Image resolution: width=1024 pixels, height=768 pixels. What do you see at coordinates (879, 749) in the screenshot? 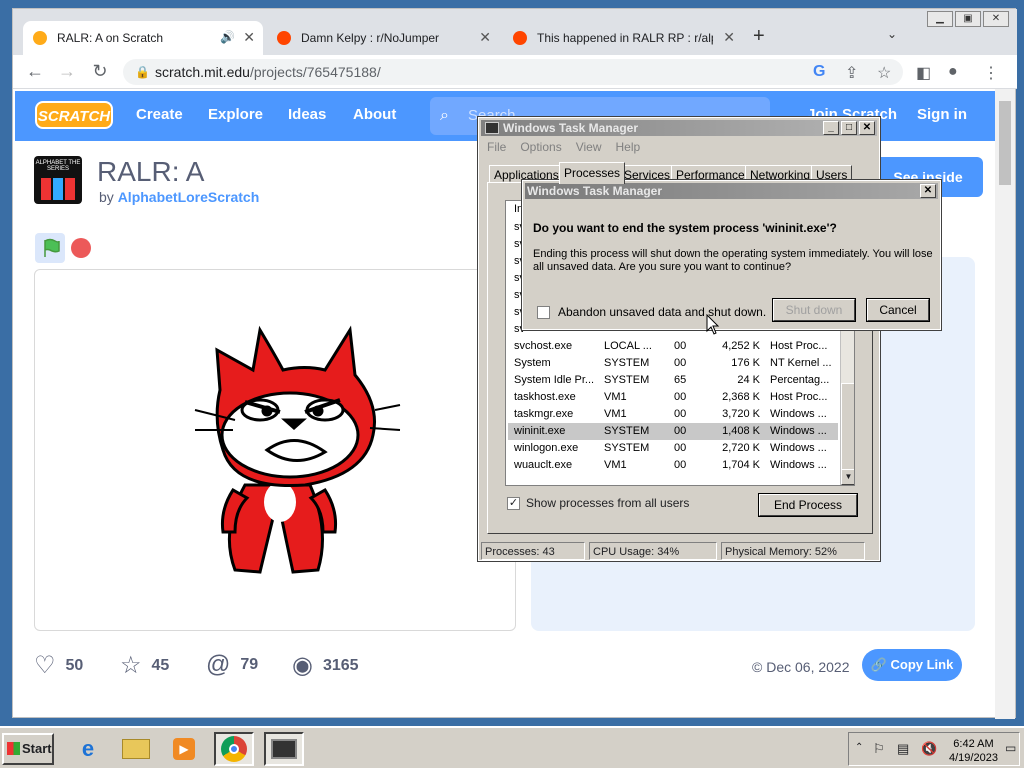
I see `action-center-flag-icon: ⚐` at bounding box center [879, 749].